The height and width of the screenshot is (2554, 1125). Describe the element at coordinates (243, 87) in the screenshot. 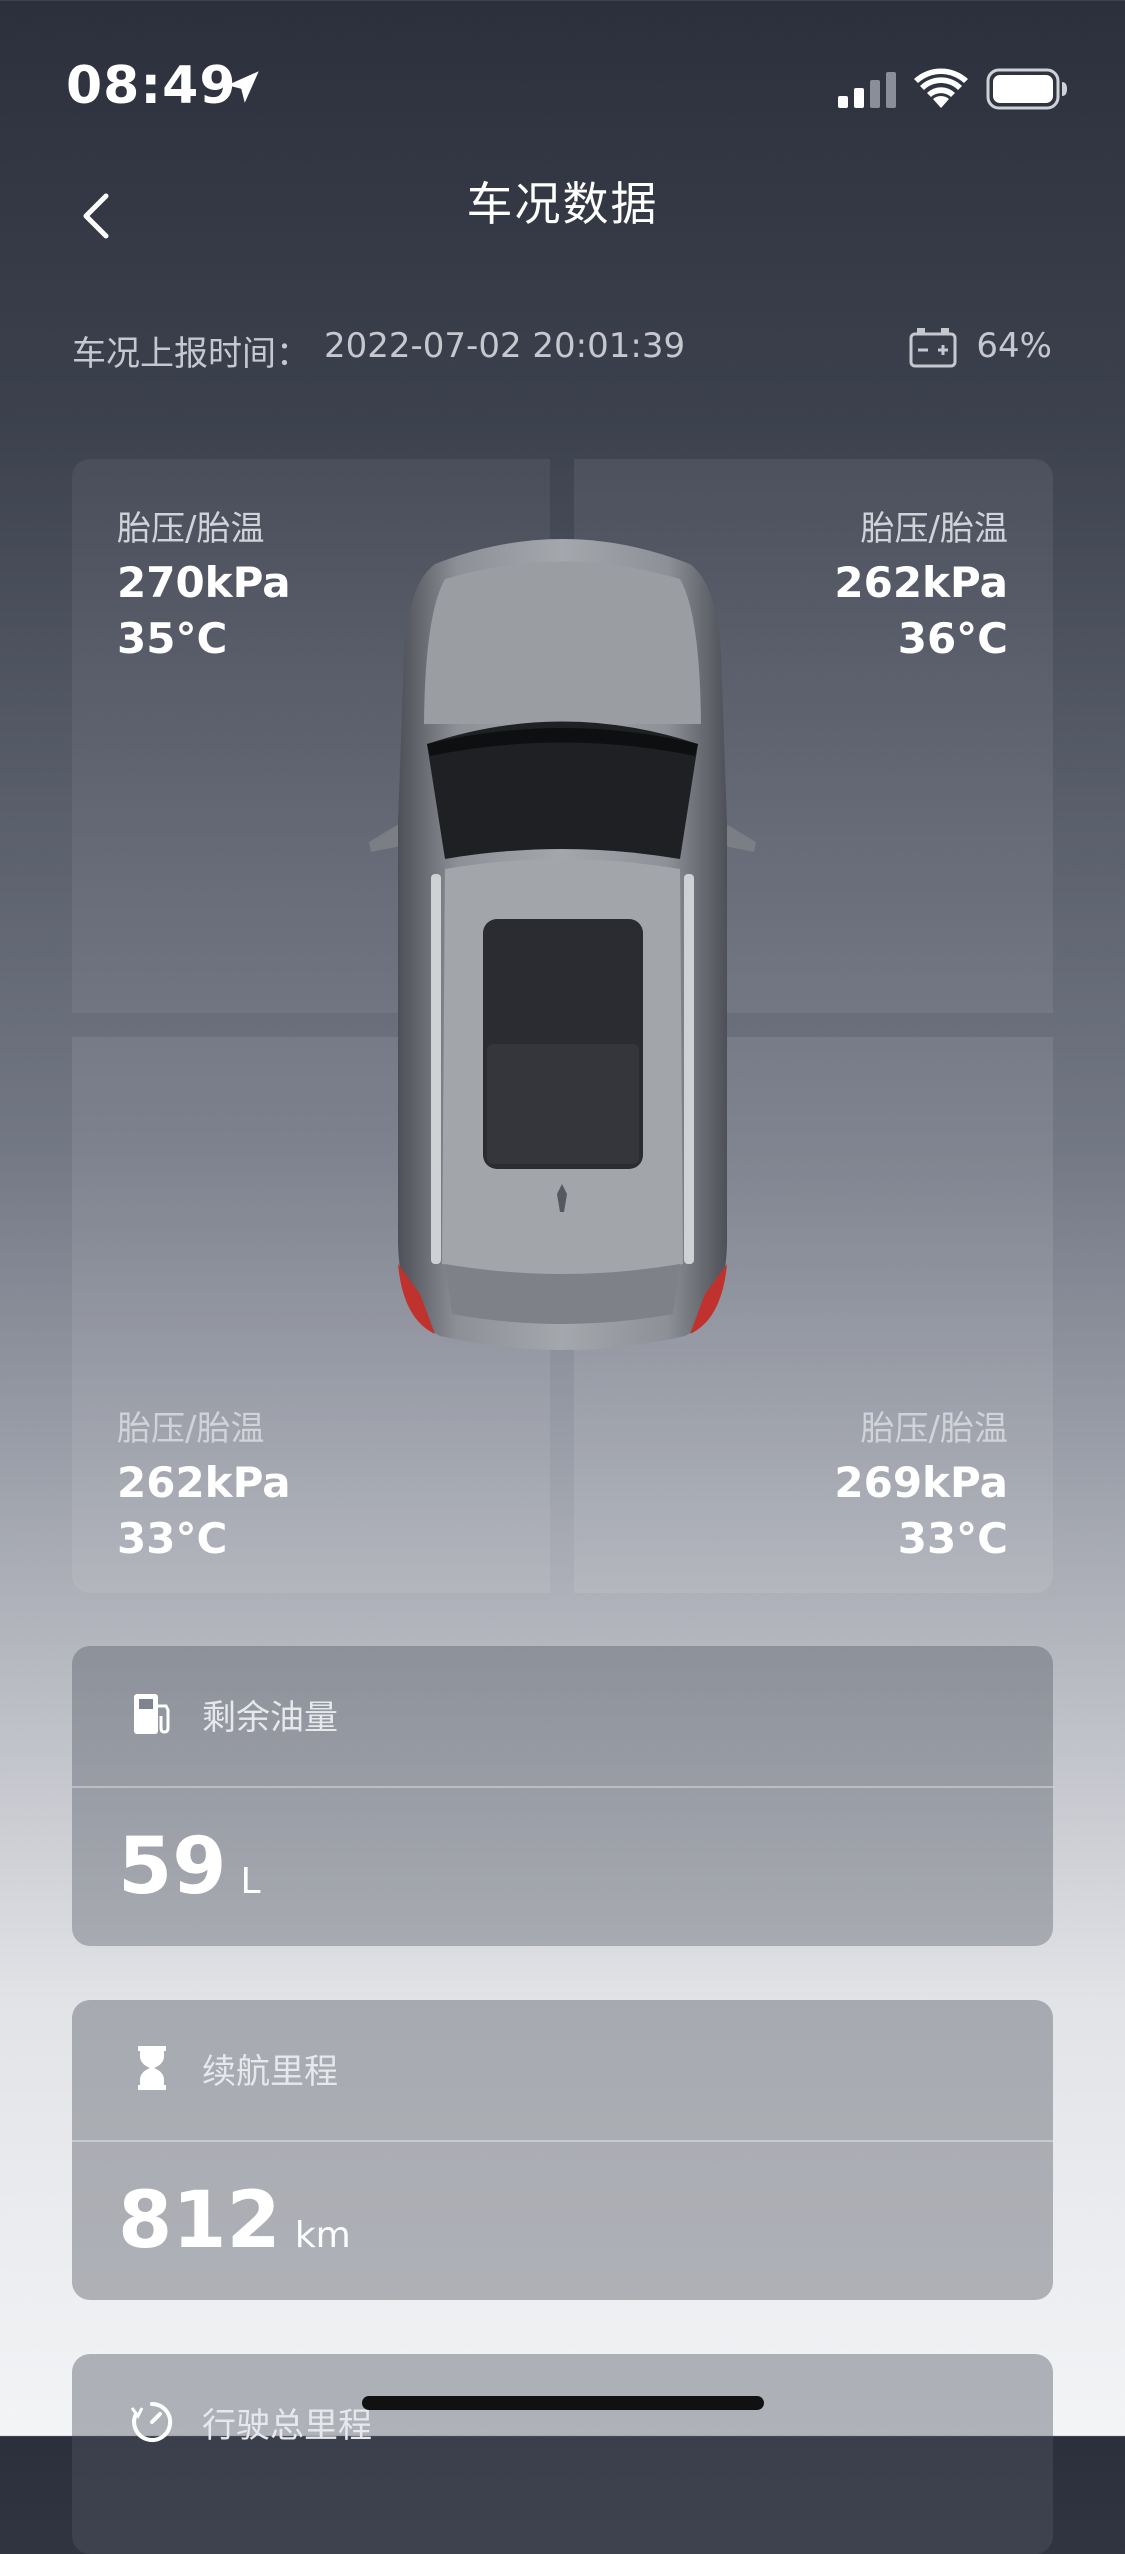

I see `location-arrow-icon` at that location.